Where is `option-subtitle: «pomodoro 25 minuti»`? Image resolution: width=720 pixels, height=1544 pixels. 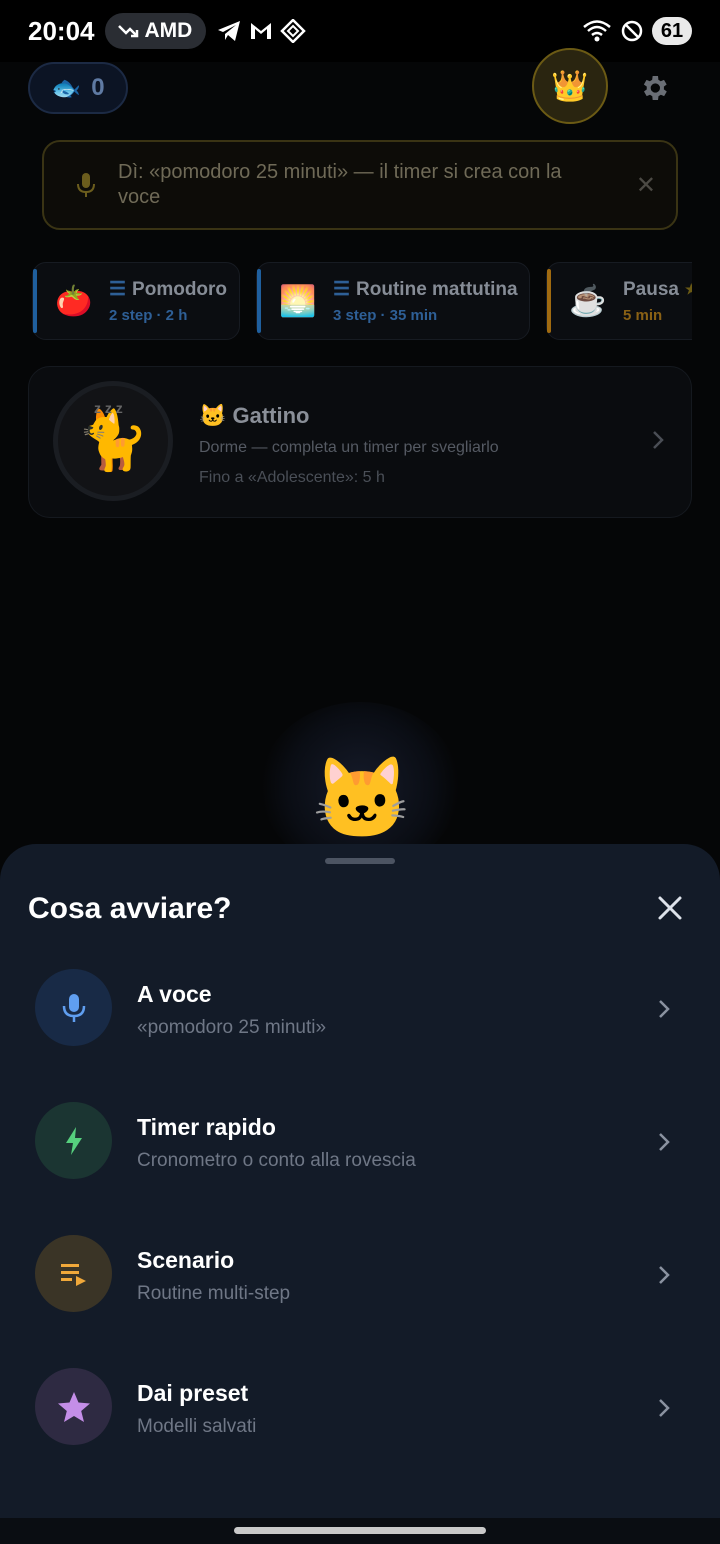 option-subtitle: «pomodoro 25 minuti» is located at coordinates (232, 1027).